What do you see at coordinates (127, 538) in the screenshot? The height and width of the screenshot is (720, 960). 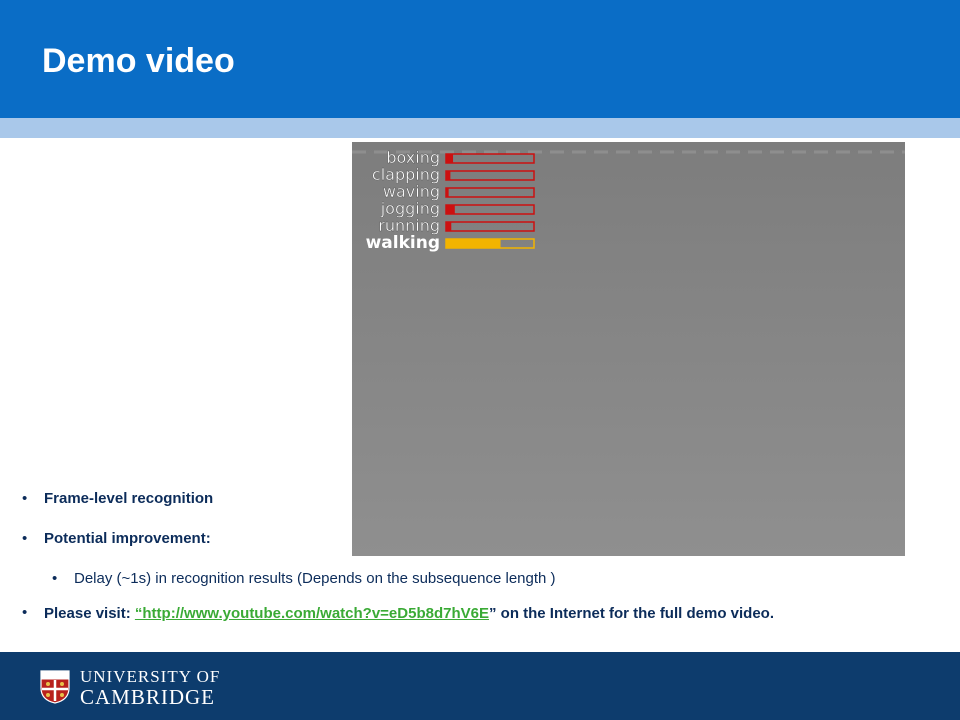 I see `bullet-potential-improvement: Potential improvement:` at bounding box center [127, 538].